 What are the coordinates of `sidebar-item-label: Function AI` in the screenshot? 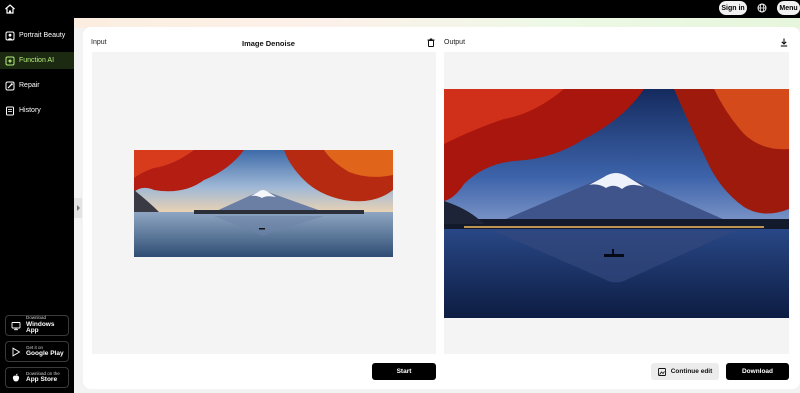 It's located at (37, 60).